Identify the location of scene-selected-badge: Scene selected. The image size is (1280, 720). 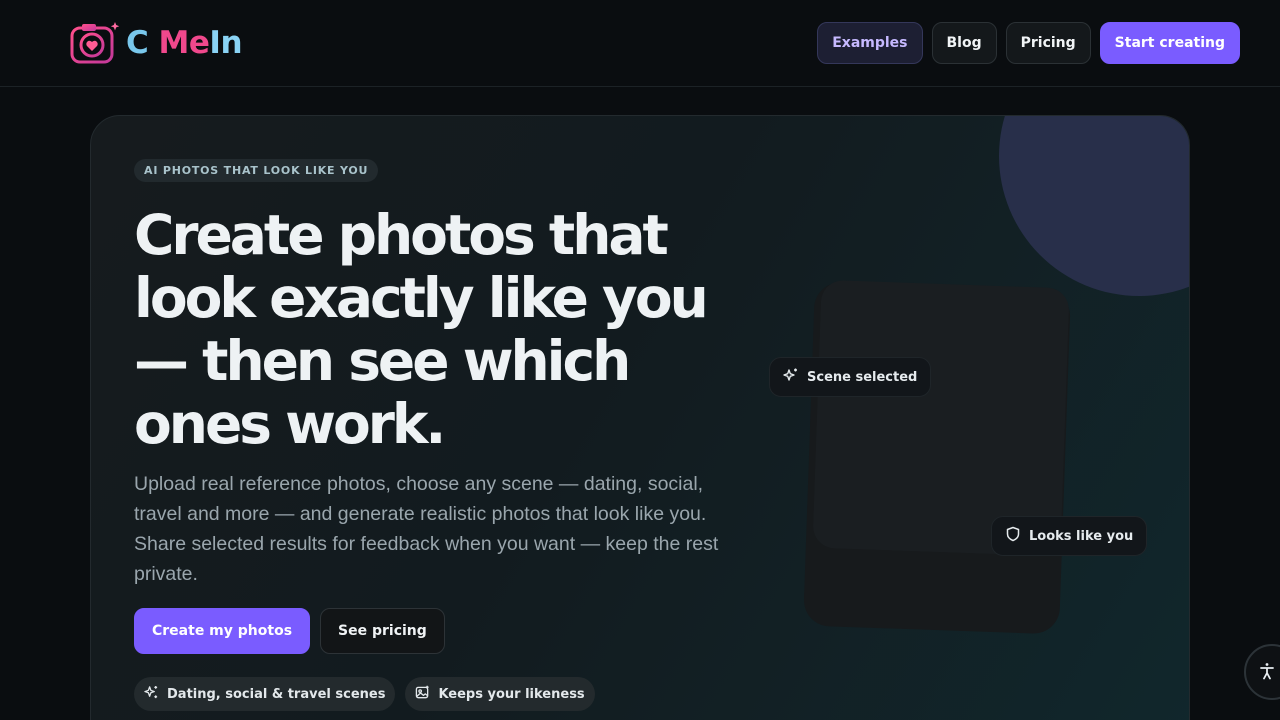
(850, 377).